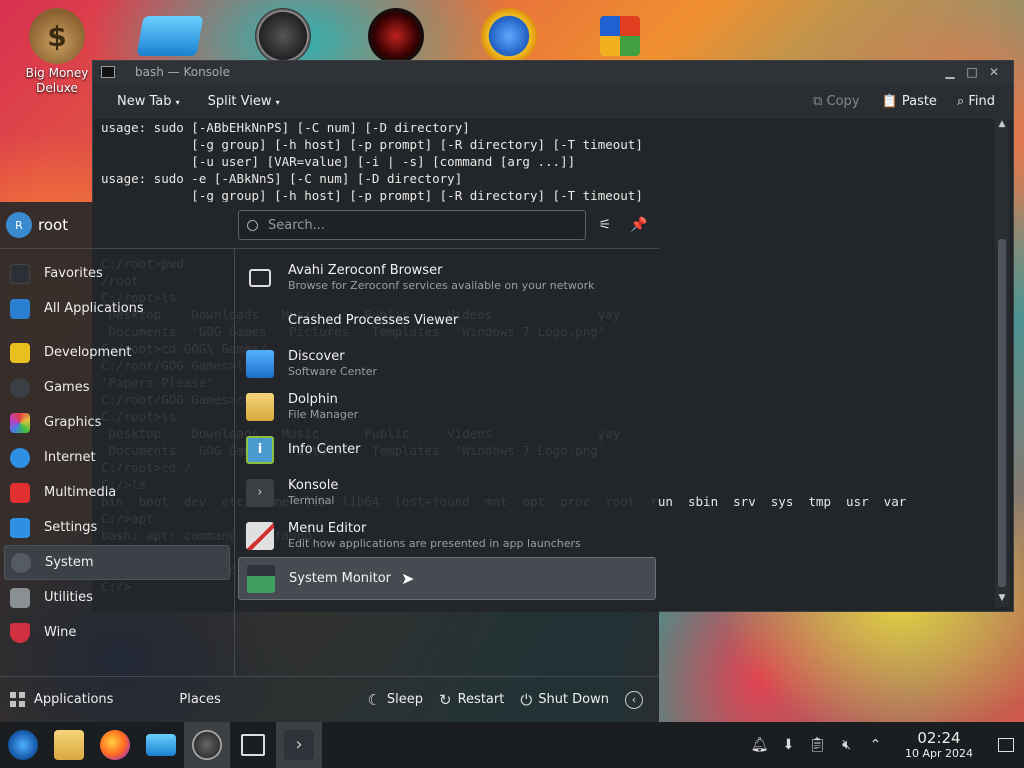 This screenshot has height=768, width=1024. Describe the element at coordinates (396, 36) in the screenshot. I see `desktop-icon-red-disc` at that location.